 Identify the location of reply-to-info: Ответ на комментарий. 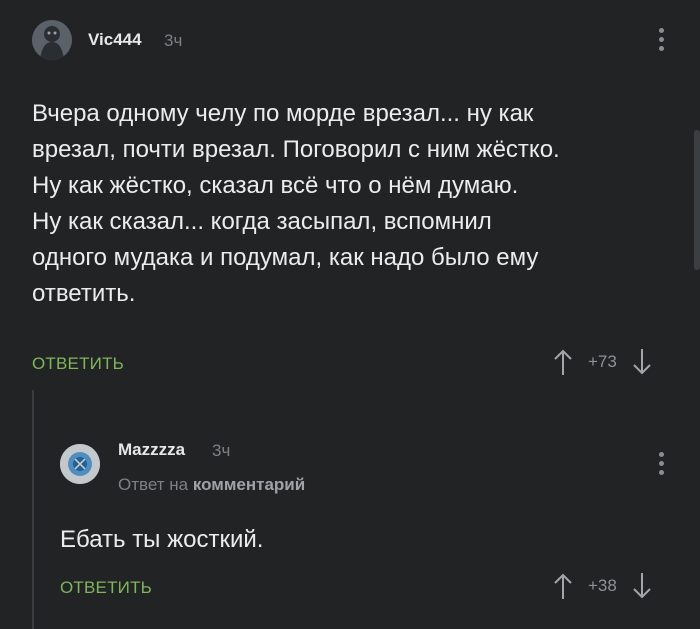
(211, 485).